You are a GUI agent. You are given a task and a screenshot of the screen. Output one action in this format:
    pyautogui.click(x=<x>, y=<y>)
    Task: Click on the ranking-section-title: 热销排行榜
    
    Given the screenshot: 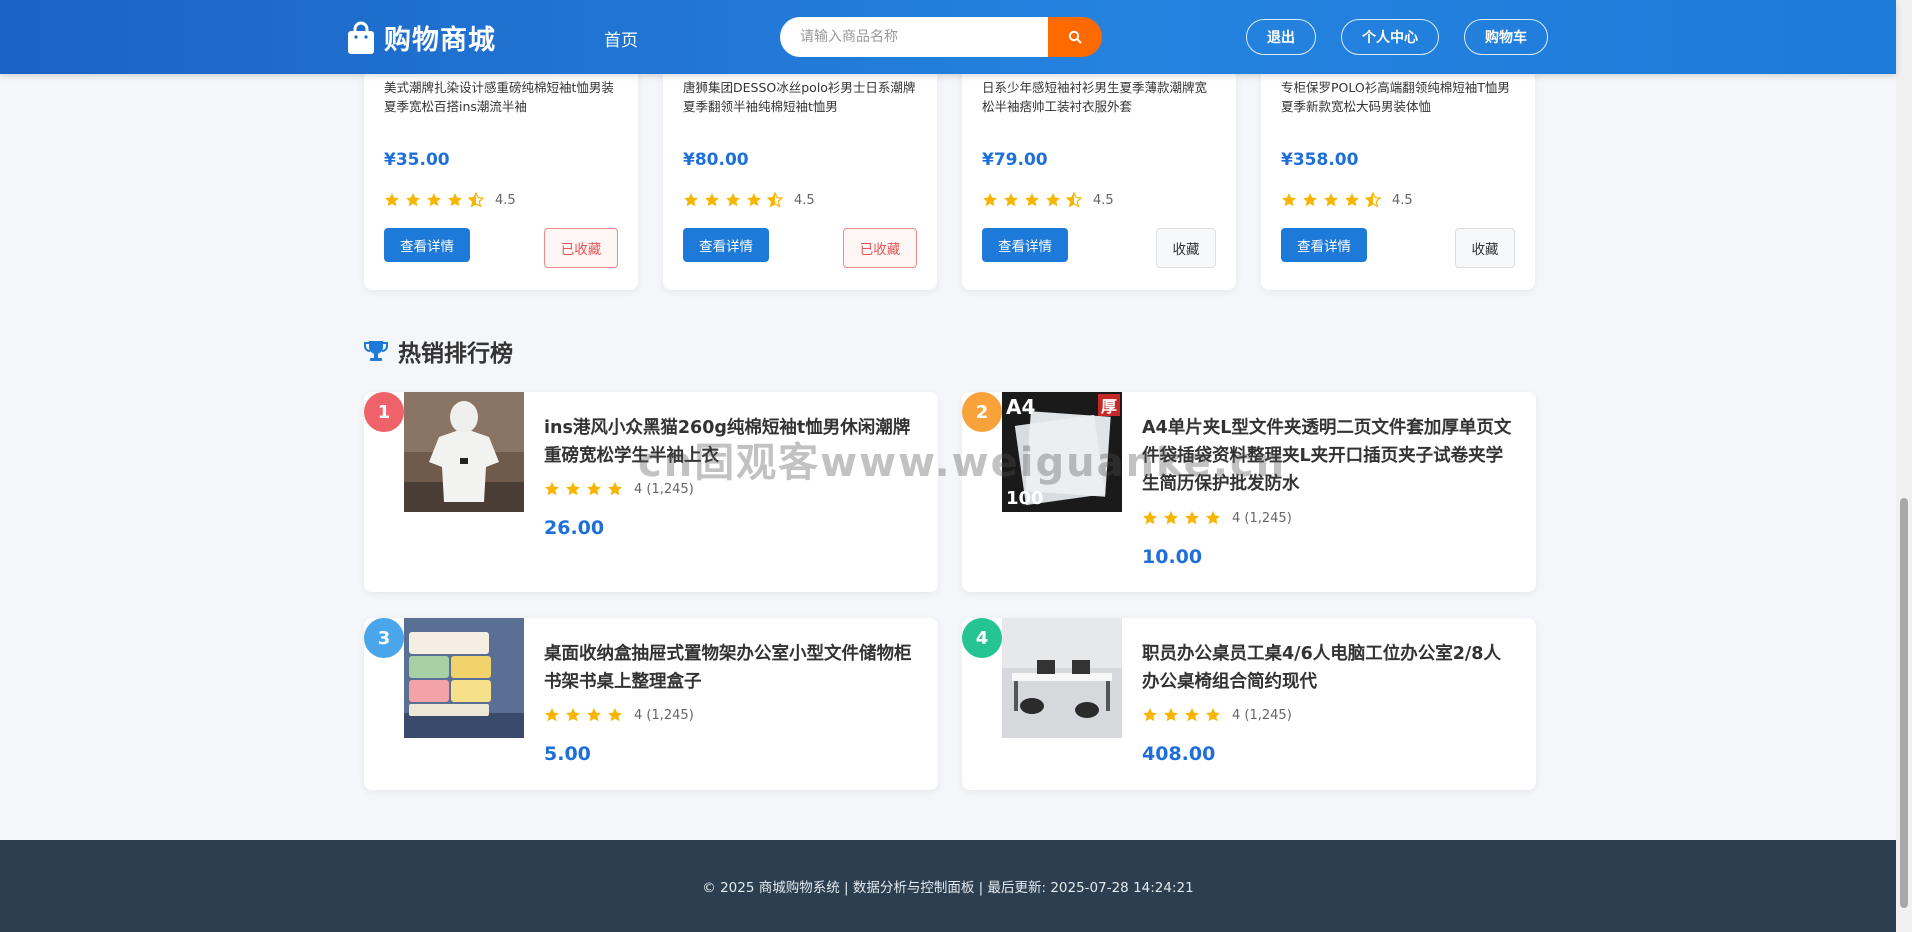 What is the action you would take?
    pyautogui.click(x=438, y=351)
    